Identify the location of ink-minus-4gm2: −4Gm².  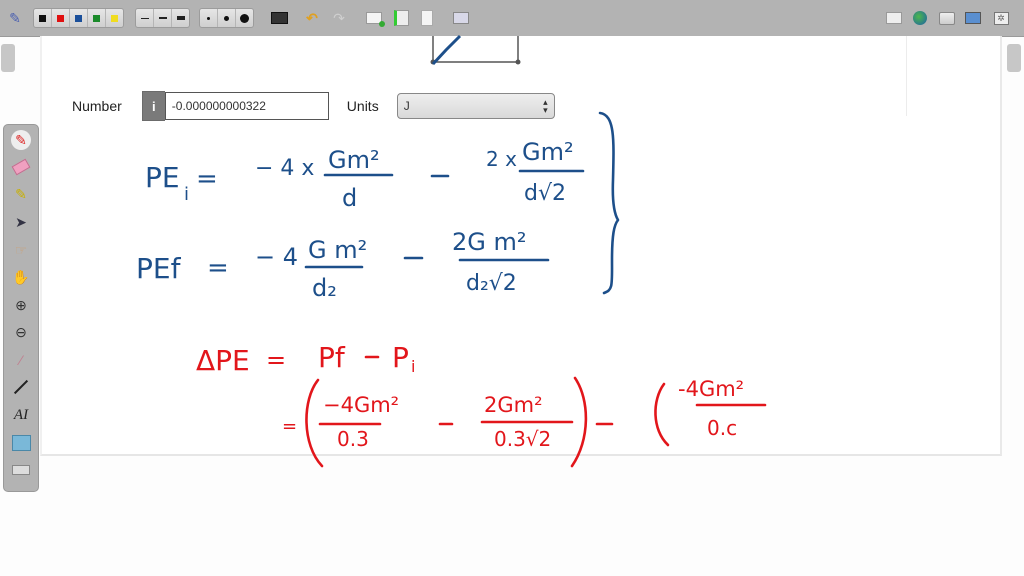
(361, 405).